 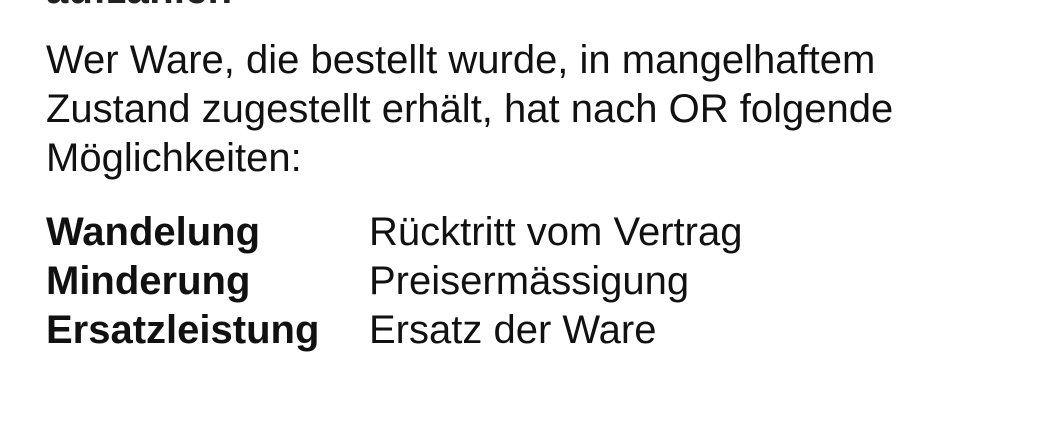 I want to click on remedy-term: Ersatzleistung, so click(x=183, y=330).